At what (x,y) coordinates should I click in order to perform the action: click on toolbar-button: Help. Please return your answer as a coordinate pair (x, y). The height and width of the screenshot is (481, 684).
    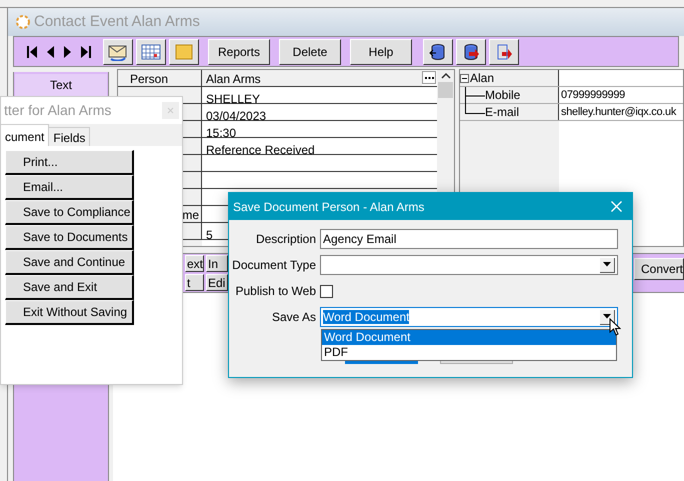
    Looking at the image, I should click on (381, 51).